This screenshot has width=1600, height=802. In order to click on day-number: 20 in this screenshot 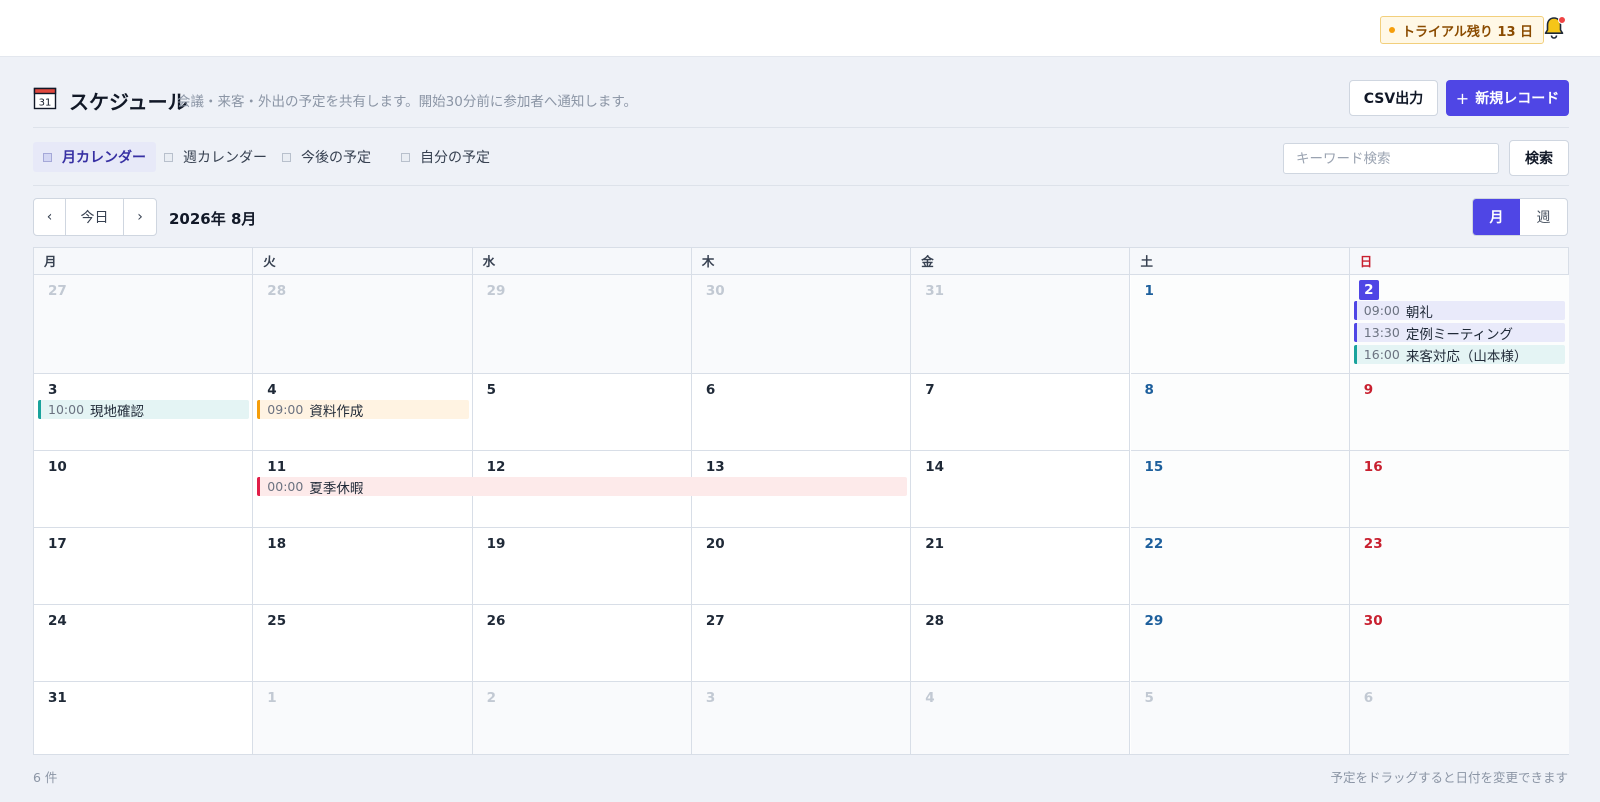, I will do `click(715, 544)`.